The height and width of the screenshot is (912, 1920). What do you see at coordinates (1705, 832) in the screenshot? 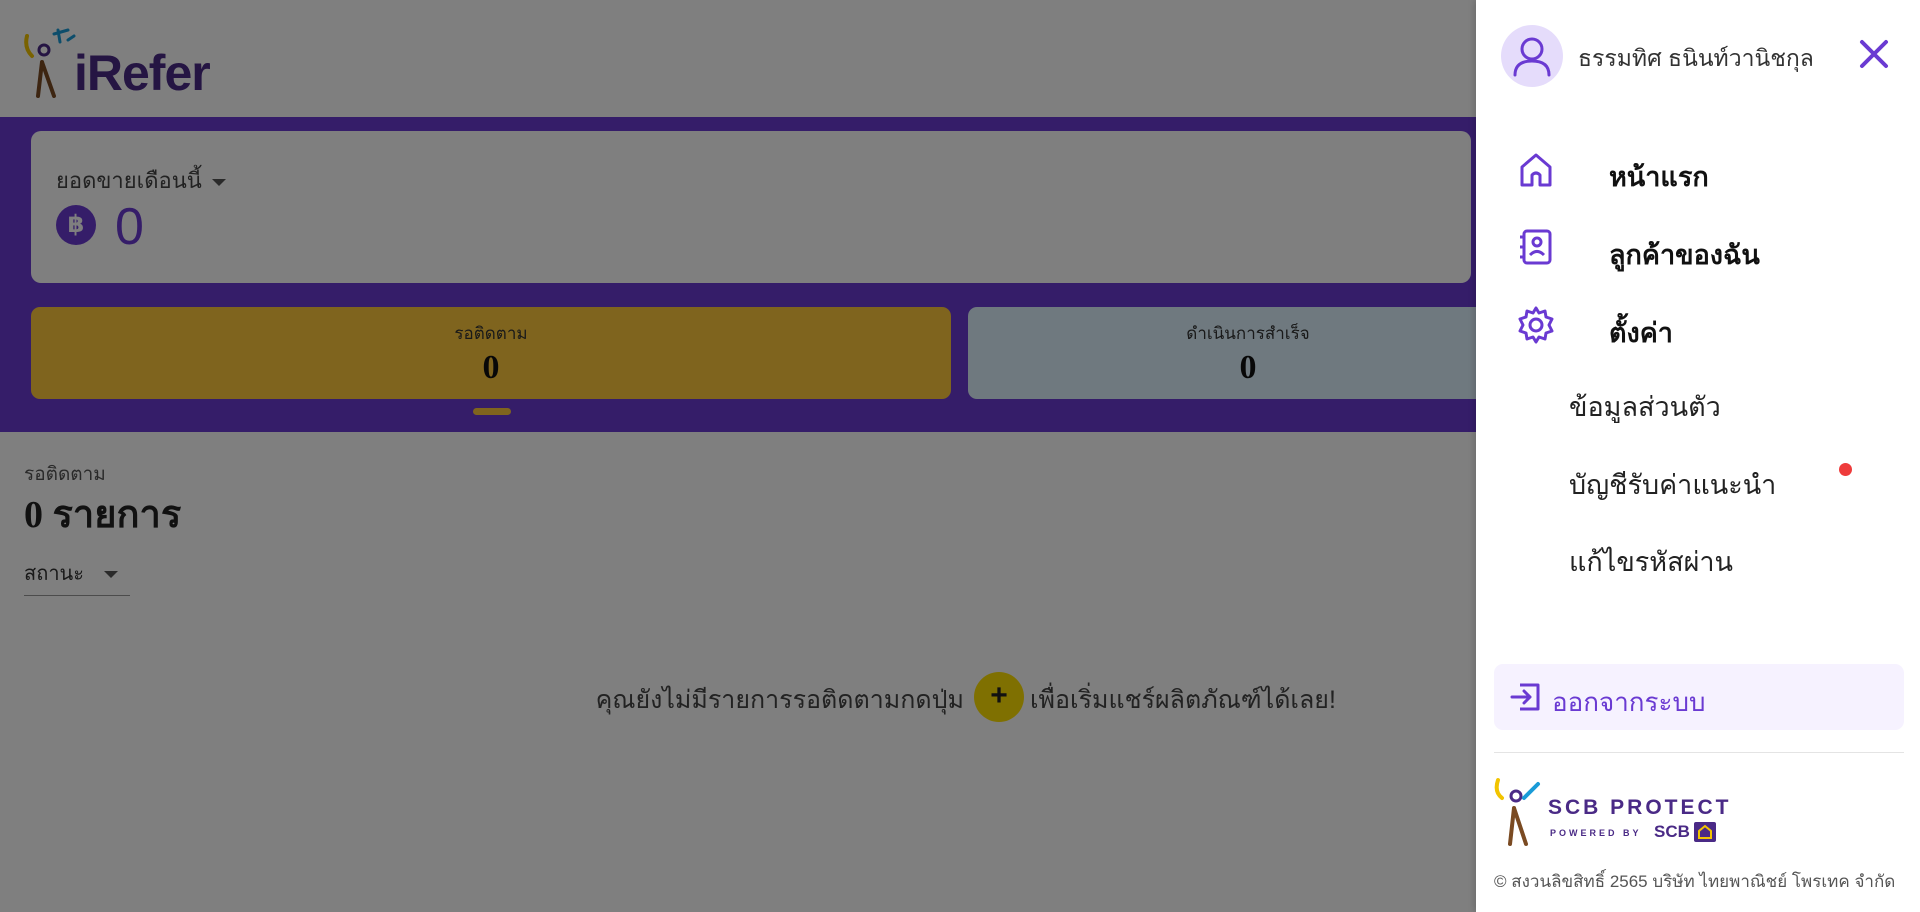
I see `scb-emblem-icon` at bounding box center [1705, 832].